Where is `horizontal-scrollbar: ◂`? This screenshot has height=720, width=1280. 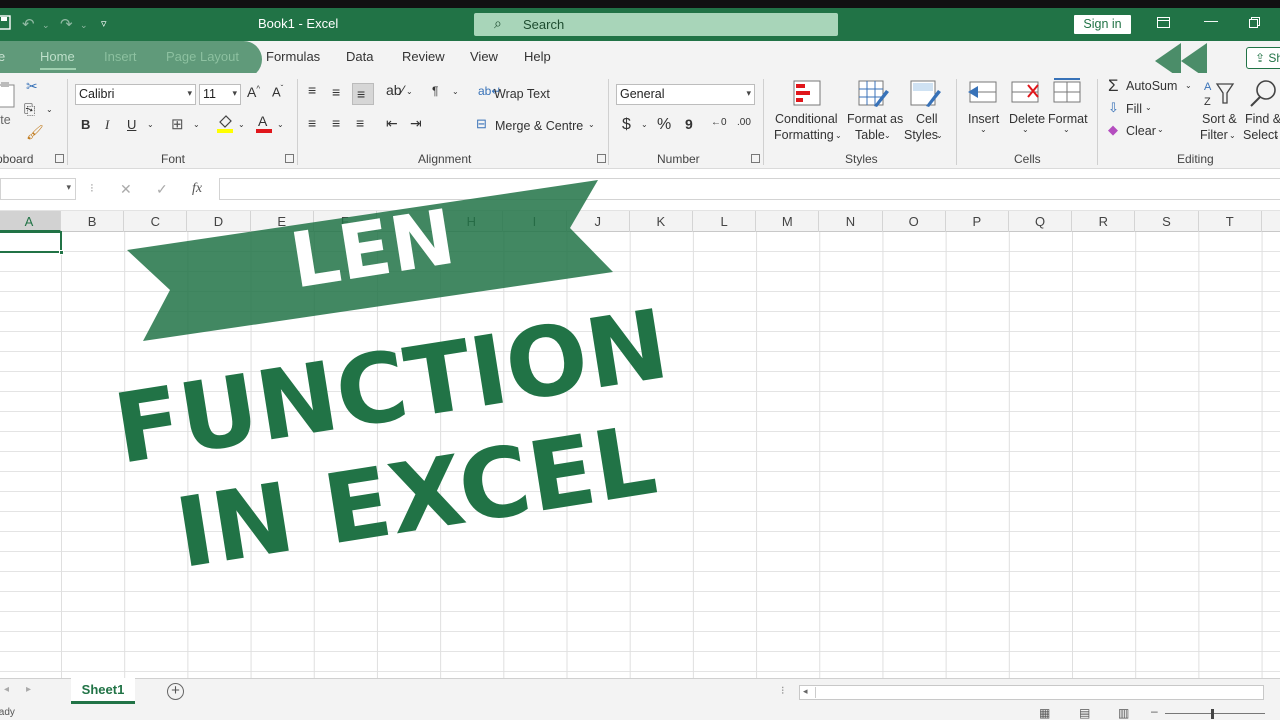
horizontal-scrollbar: ◂ is located at coordinates (1031, 692).